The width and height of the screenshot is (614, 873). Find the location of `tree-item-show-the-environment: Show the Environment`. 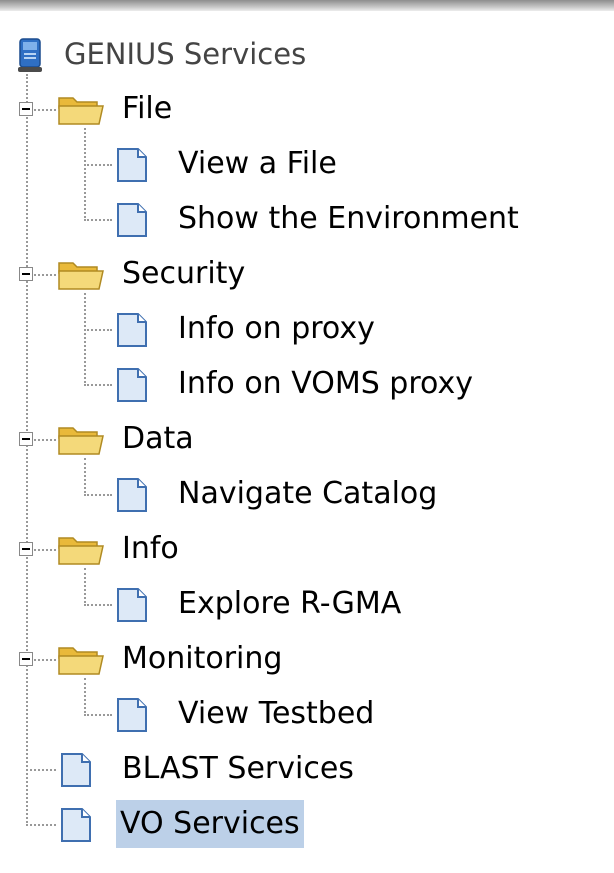

tree-item-show-the-environment: Show the Environment is located at coordinates (300, 219).